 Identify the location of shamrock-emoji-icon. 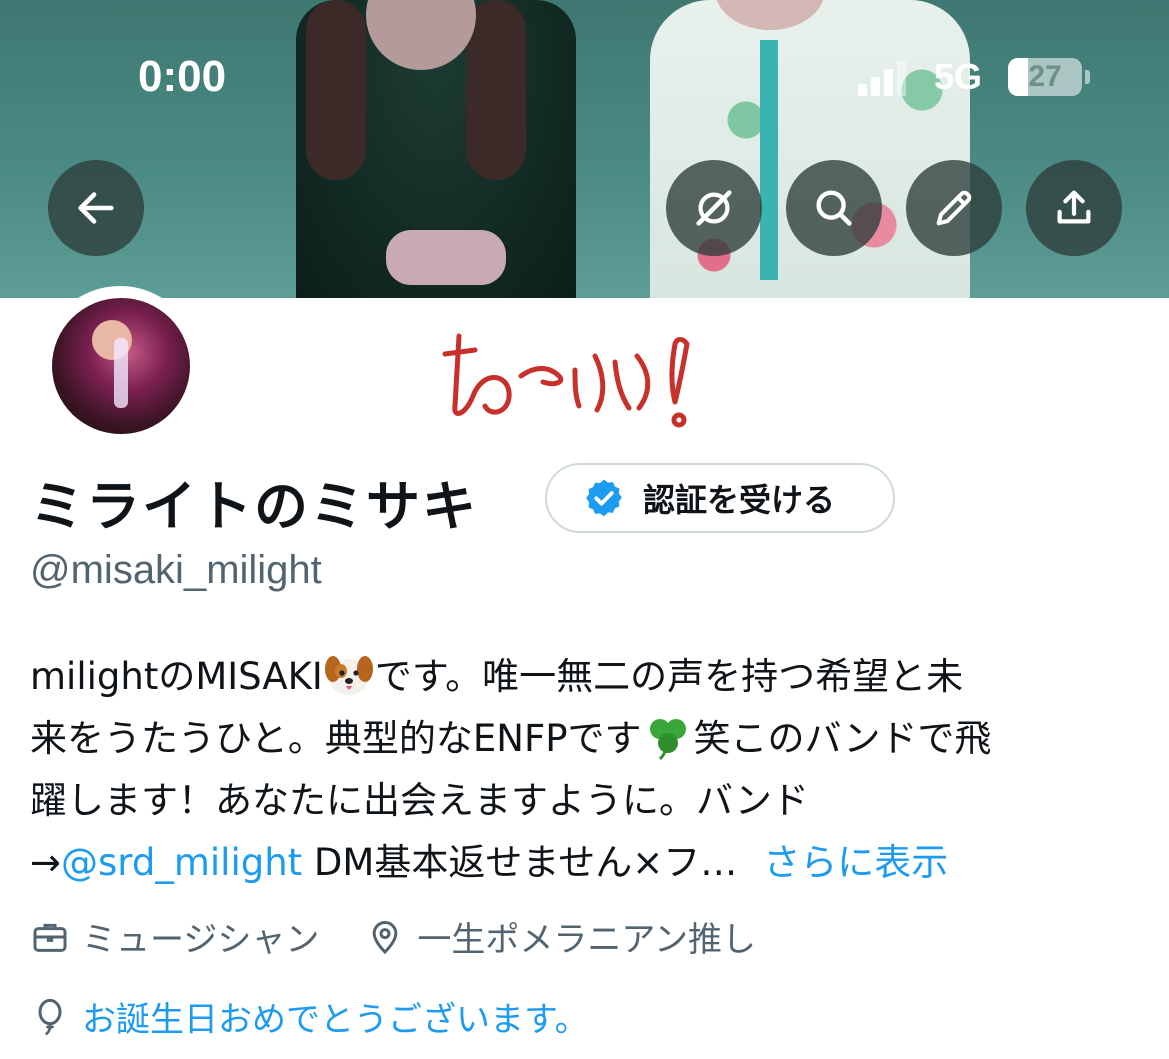
(667, 740).